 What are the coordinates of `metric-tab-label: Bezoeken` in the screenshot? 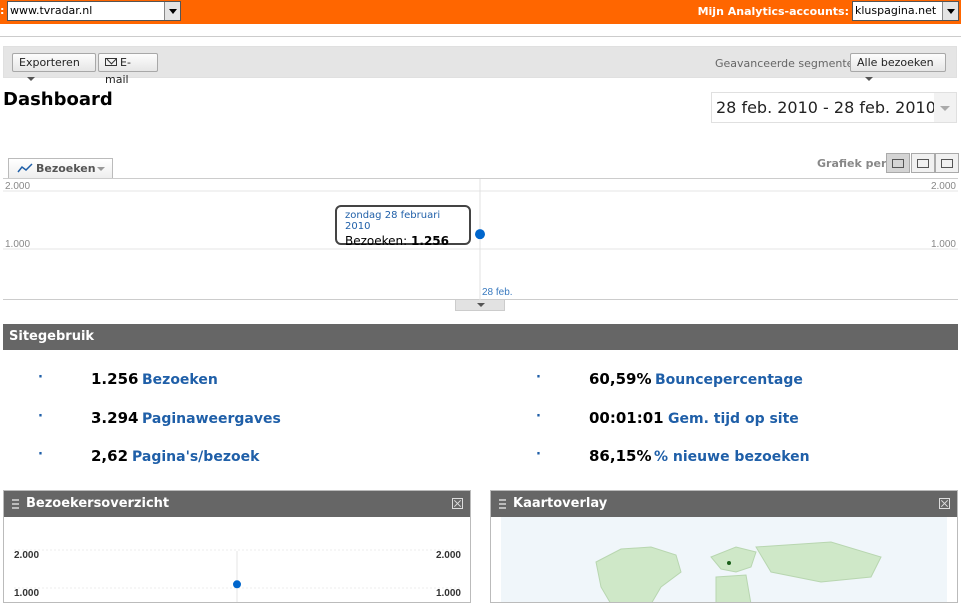 It's located at (66, 168).